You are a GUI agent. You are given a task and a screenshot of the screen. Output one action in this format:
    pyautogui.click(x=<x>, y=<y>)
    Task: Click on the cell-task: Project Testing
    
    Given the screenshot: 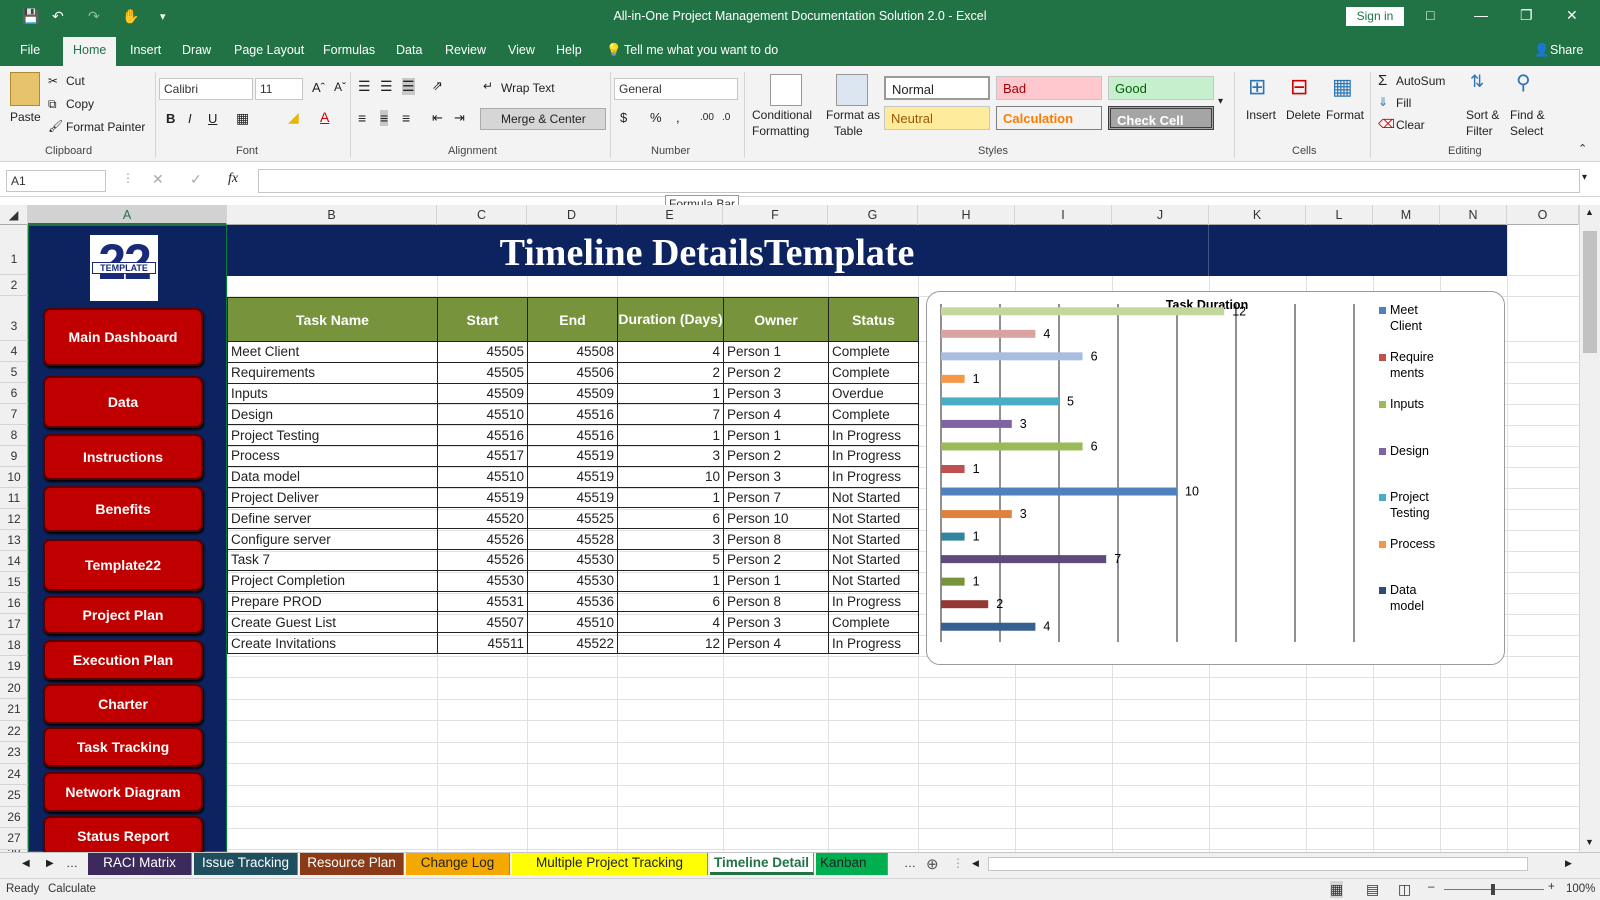 What is the action you would take?
    pyautogui.click(x=332, y=435)
    